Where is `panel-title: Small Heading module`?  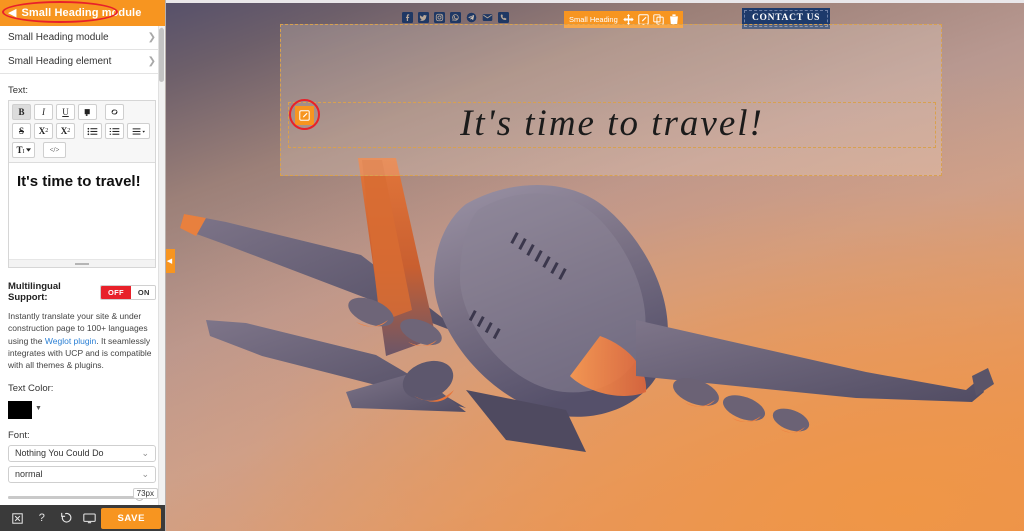 panel-title: Small Heading module is located at coordinates (81, 13).